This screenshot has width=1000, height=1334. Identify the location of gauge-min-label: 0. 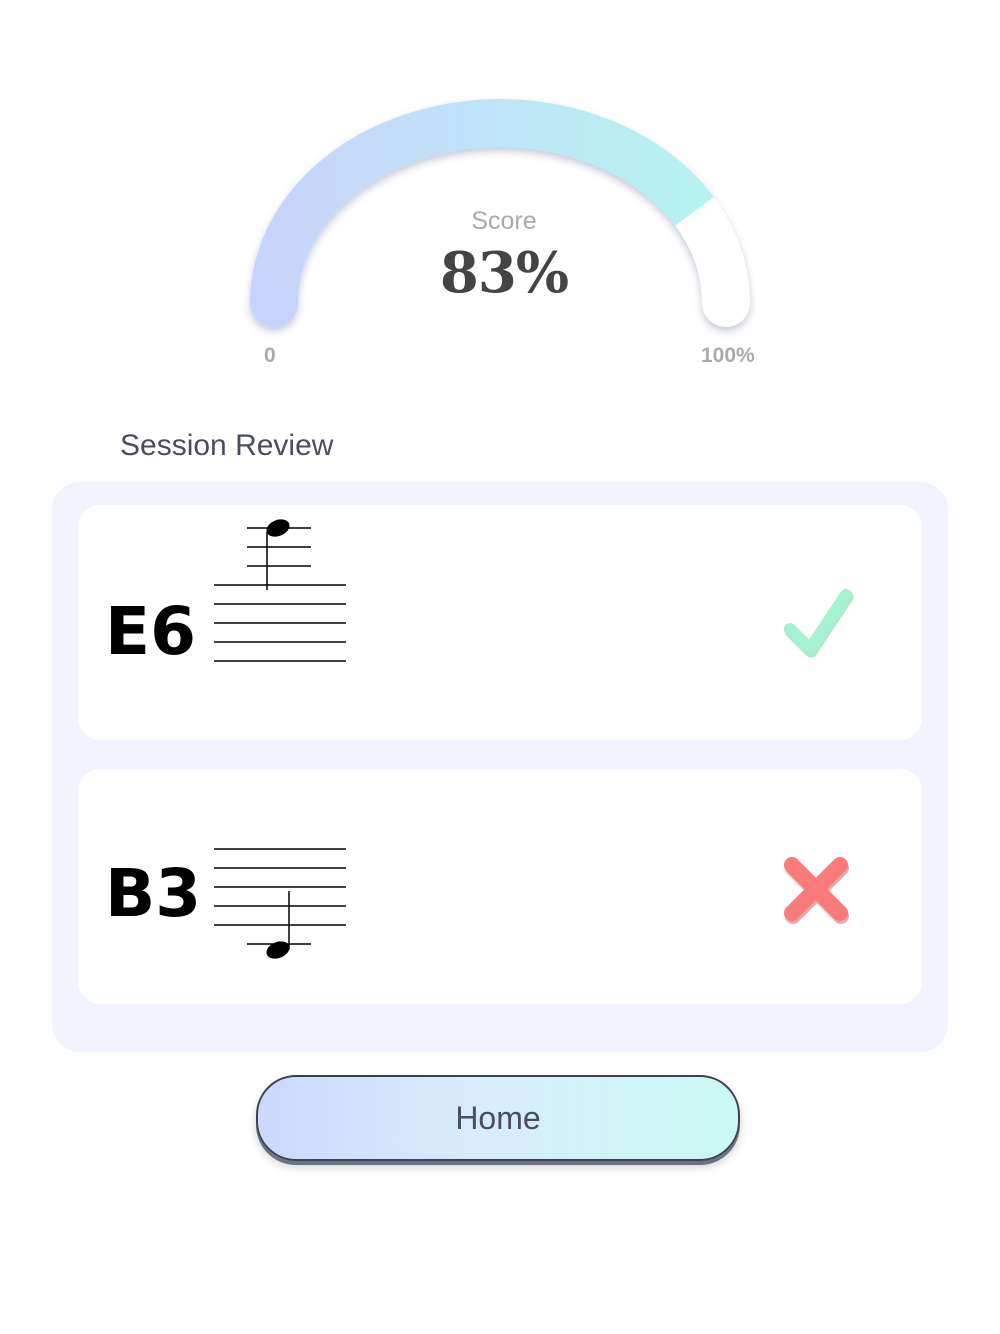
(270, 355).